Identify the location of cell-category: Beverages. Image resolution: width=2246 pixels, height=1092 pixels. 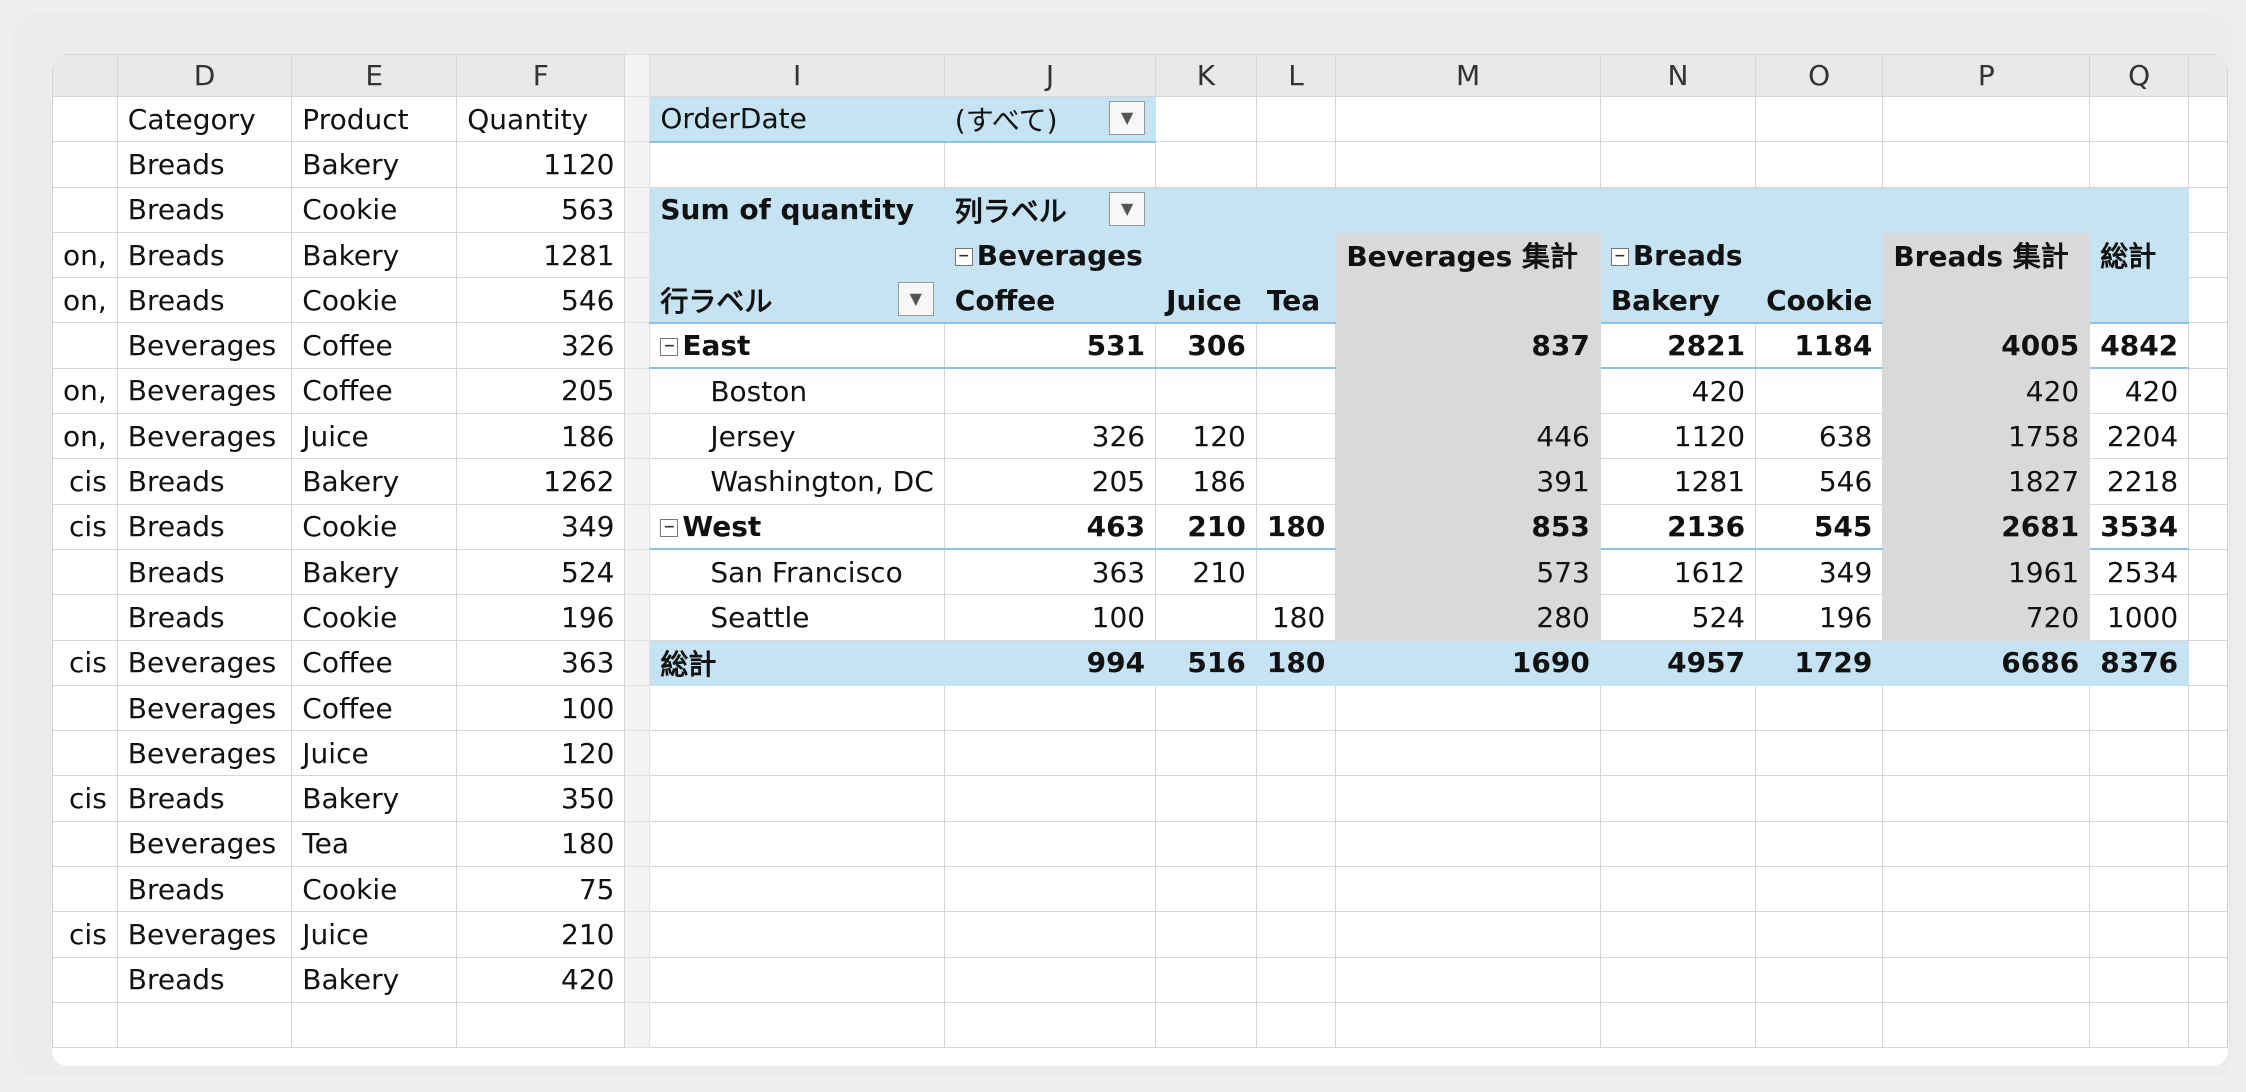
(204, 345).